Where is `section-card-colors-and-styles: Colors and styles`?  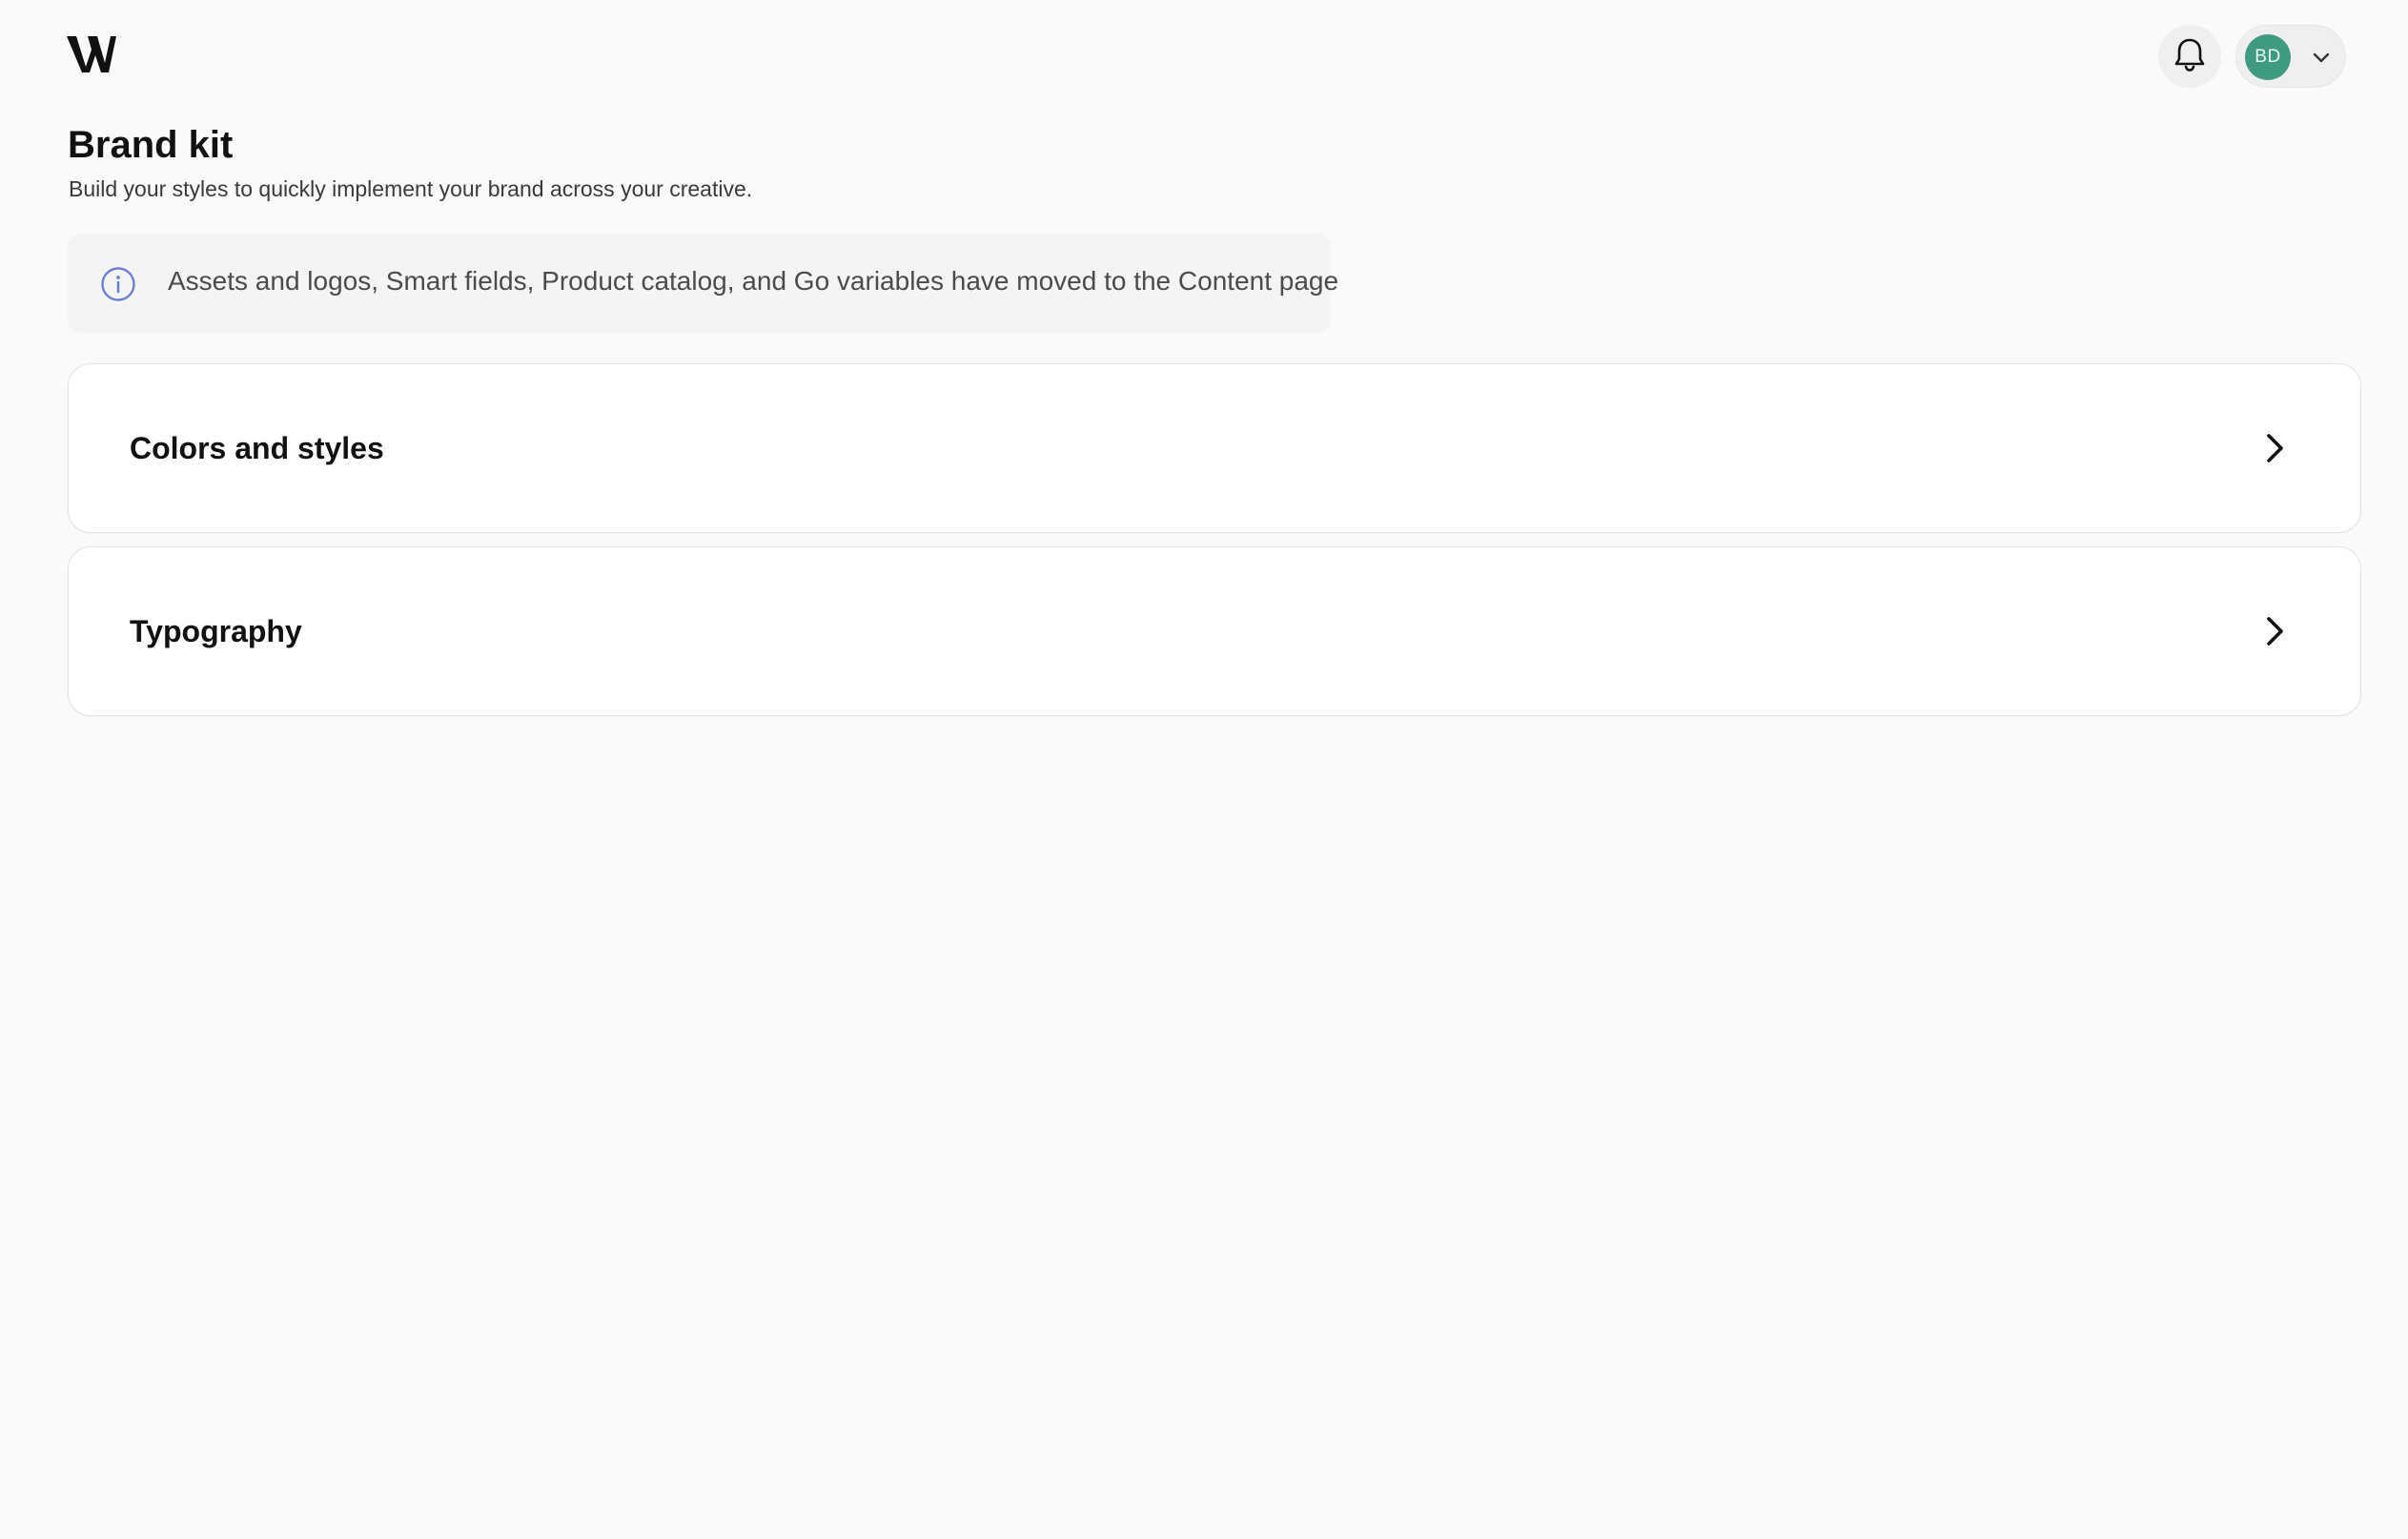
section-card-colors-and-styles: Colors and styles is located at coordinates (1214, 448).